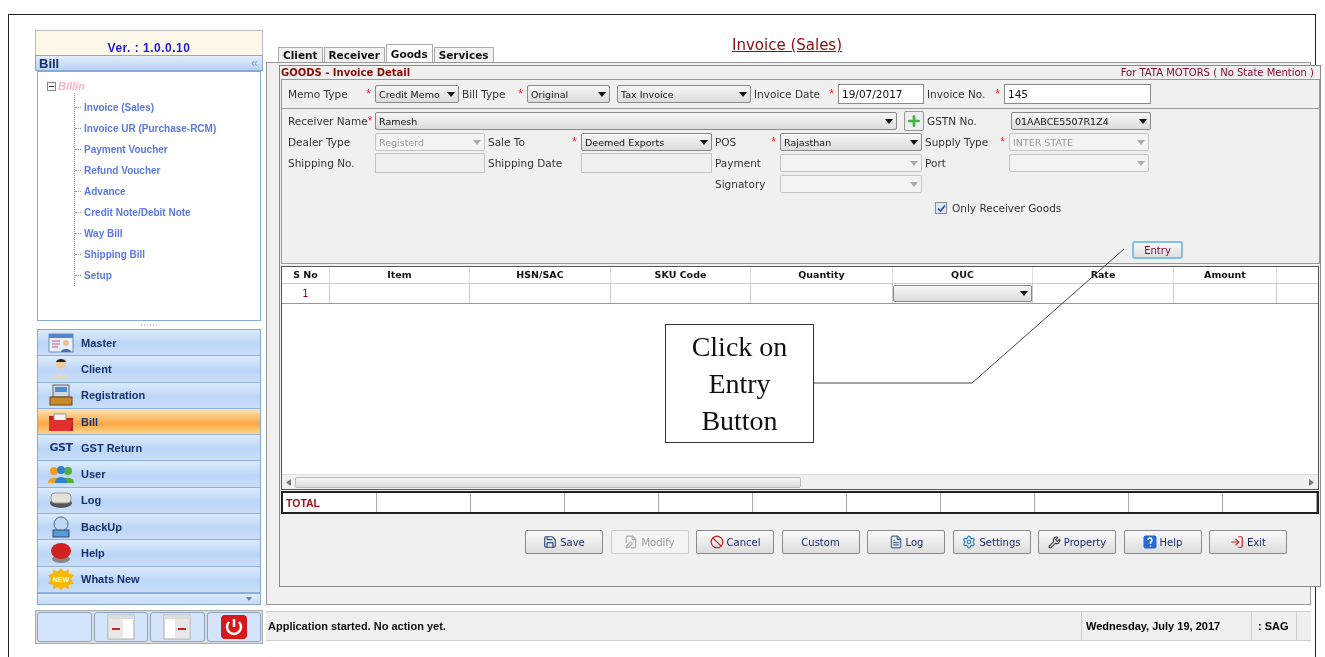 Image resolution: width=1325 pixels, height=657 pixels. I want to click on column-header: S No, so click(306, 275).